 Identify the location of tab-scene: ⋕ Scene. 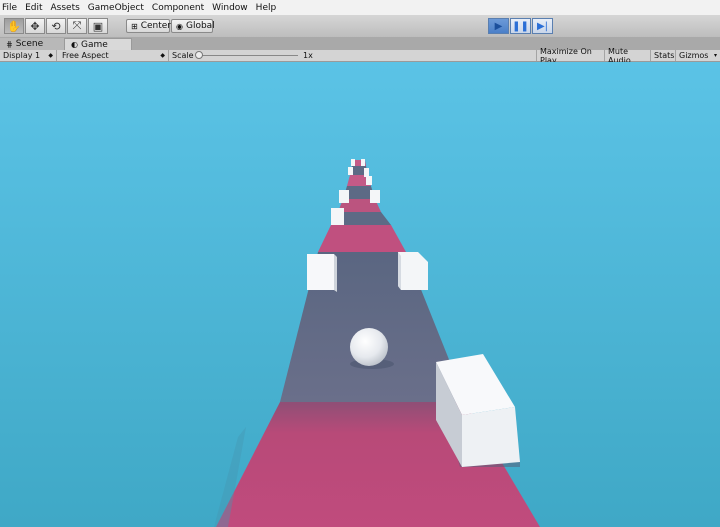
(32, 44).